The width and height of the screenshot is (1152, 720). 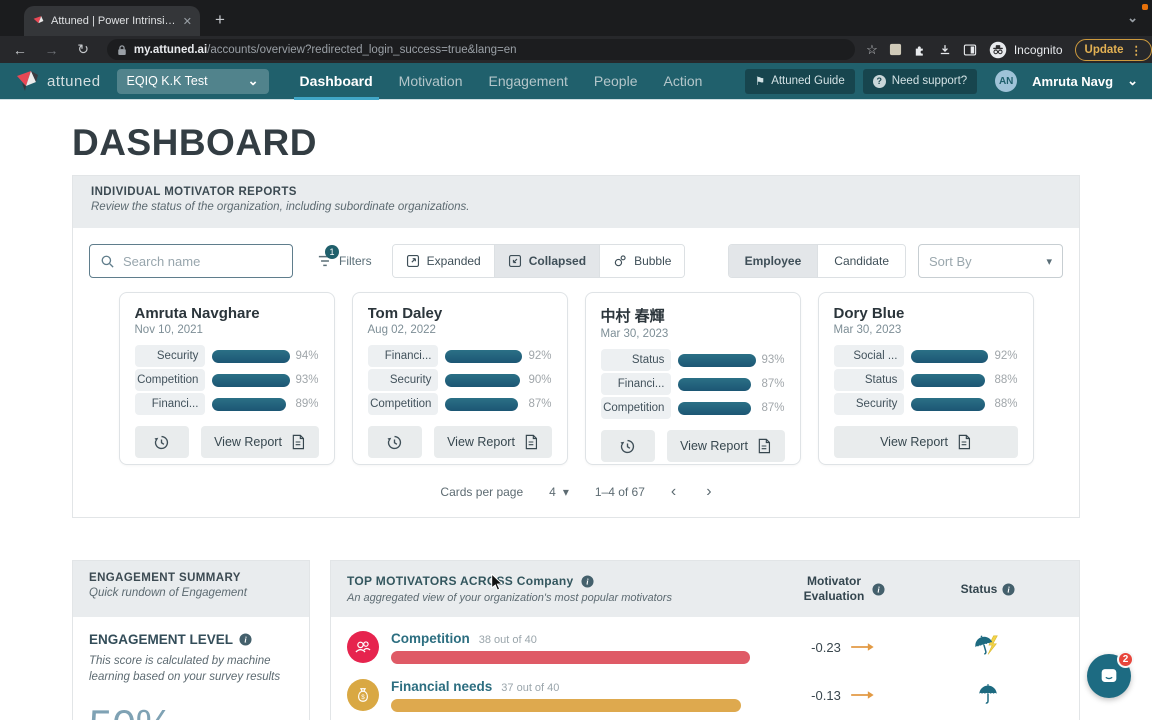 I want to click on user-name: Amruta Navg, so click(x=1072, y=81).